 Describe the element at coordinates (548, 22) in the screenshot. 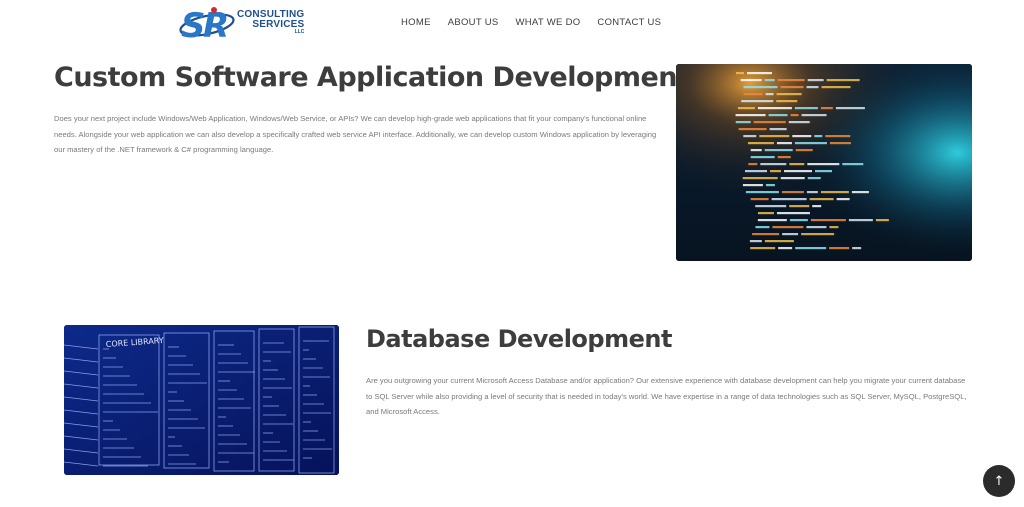

I see `nav-what-we-do: WHAT WE DO` at that location.